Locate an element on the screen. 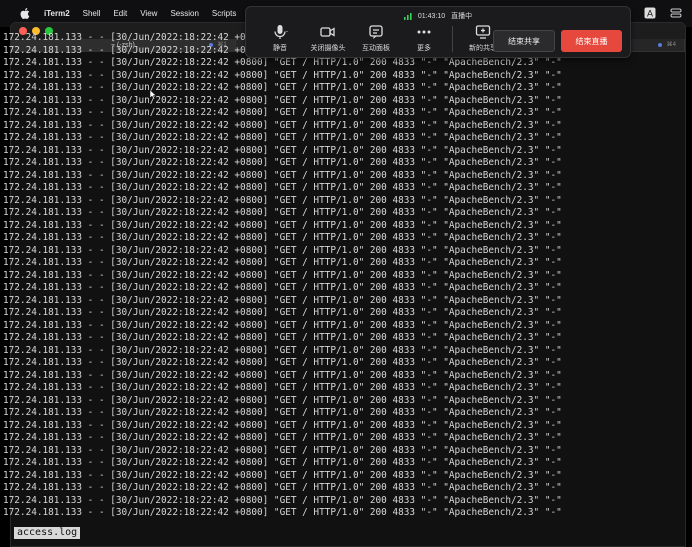  live-label: 直播中 is located at coordinates (462, 16).